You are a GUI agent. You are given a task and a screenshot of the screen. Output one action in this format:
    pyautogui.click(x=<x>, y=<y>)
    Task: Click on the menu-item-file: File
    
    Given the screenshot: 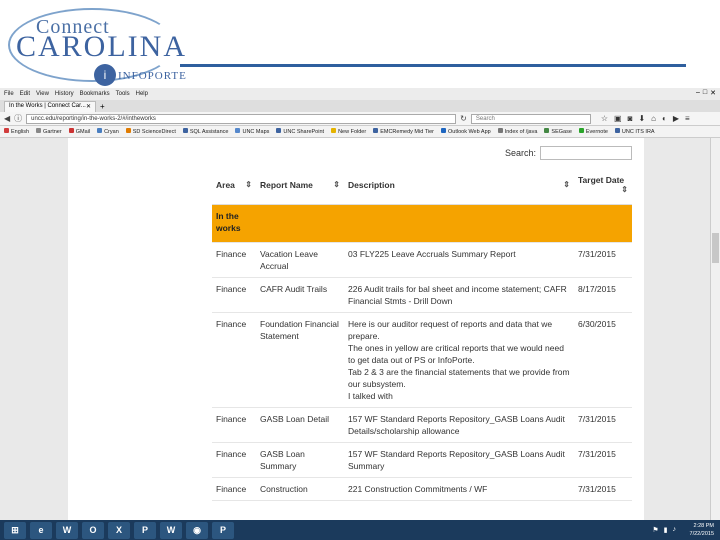 What is the action you would take?
    pyautogui.click(x=9, y=94)
    